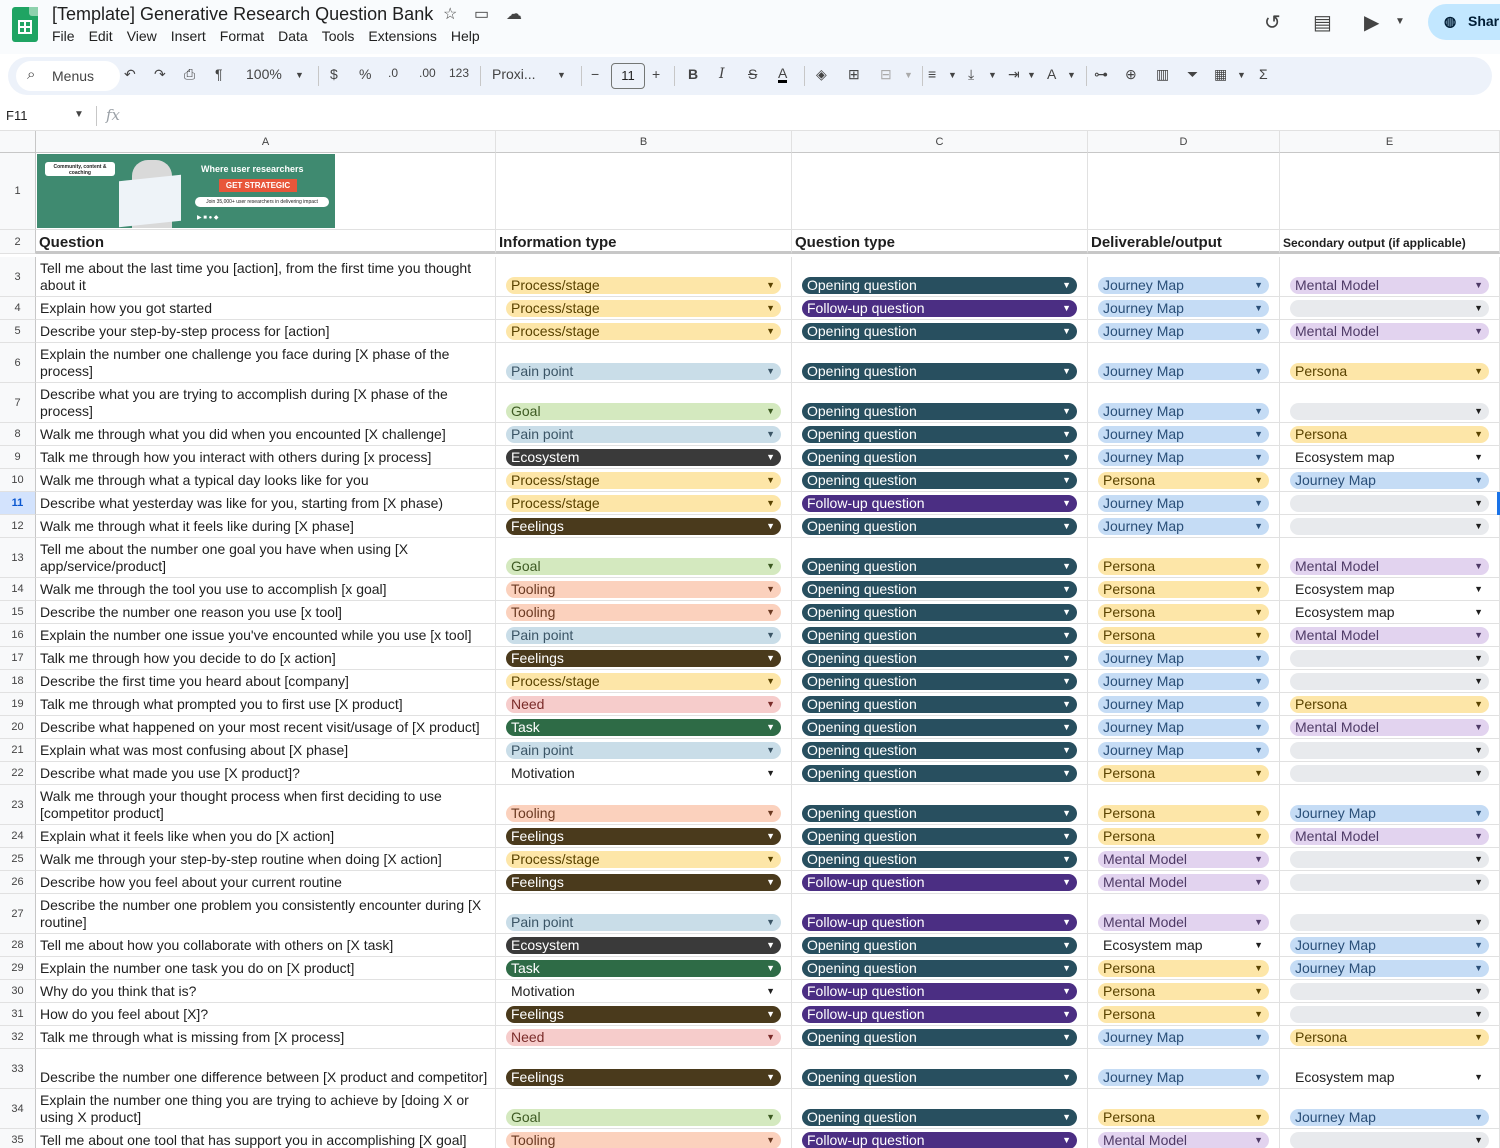 This screenshot has height=1148, width=1500. Describe the element at coordinates (18, 558) in the screenshot. I see `row-header-13: 13` at that location.